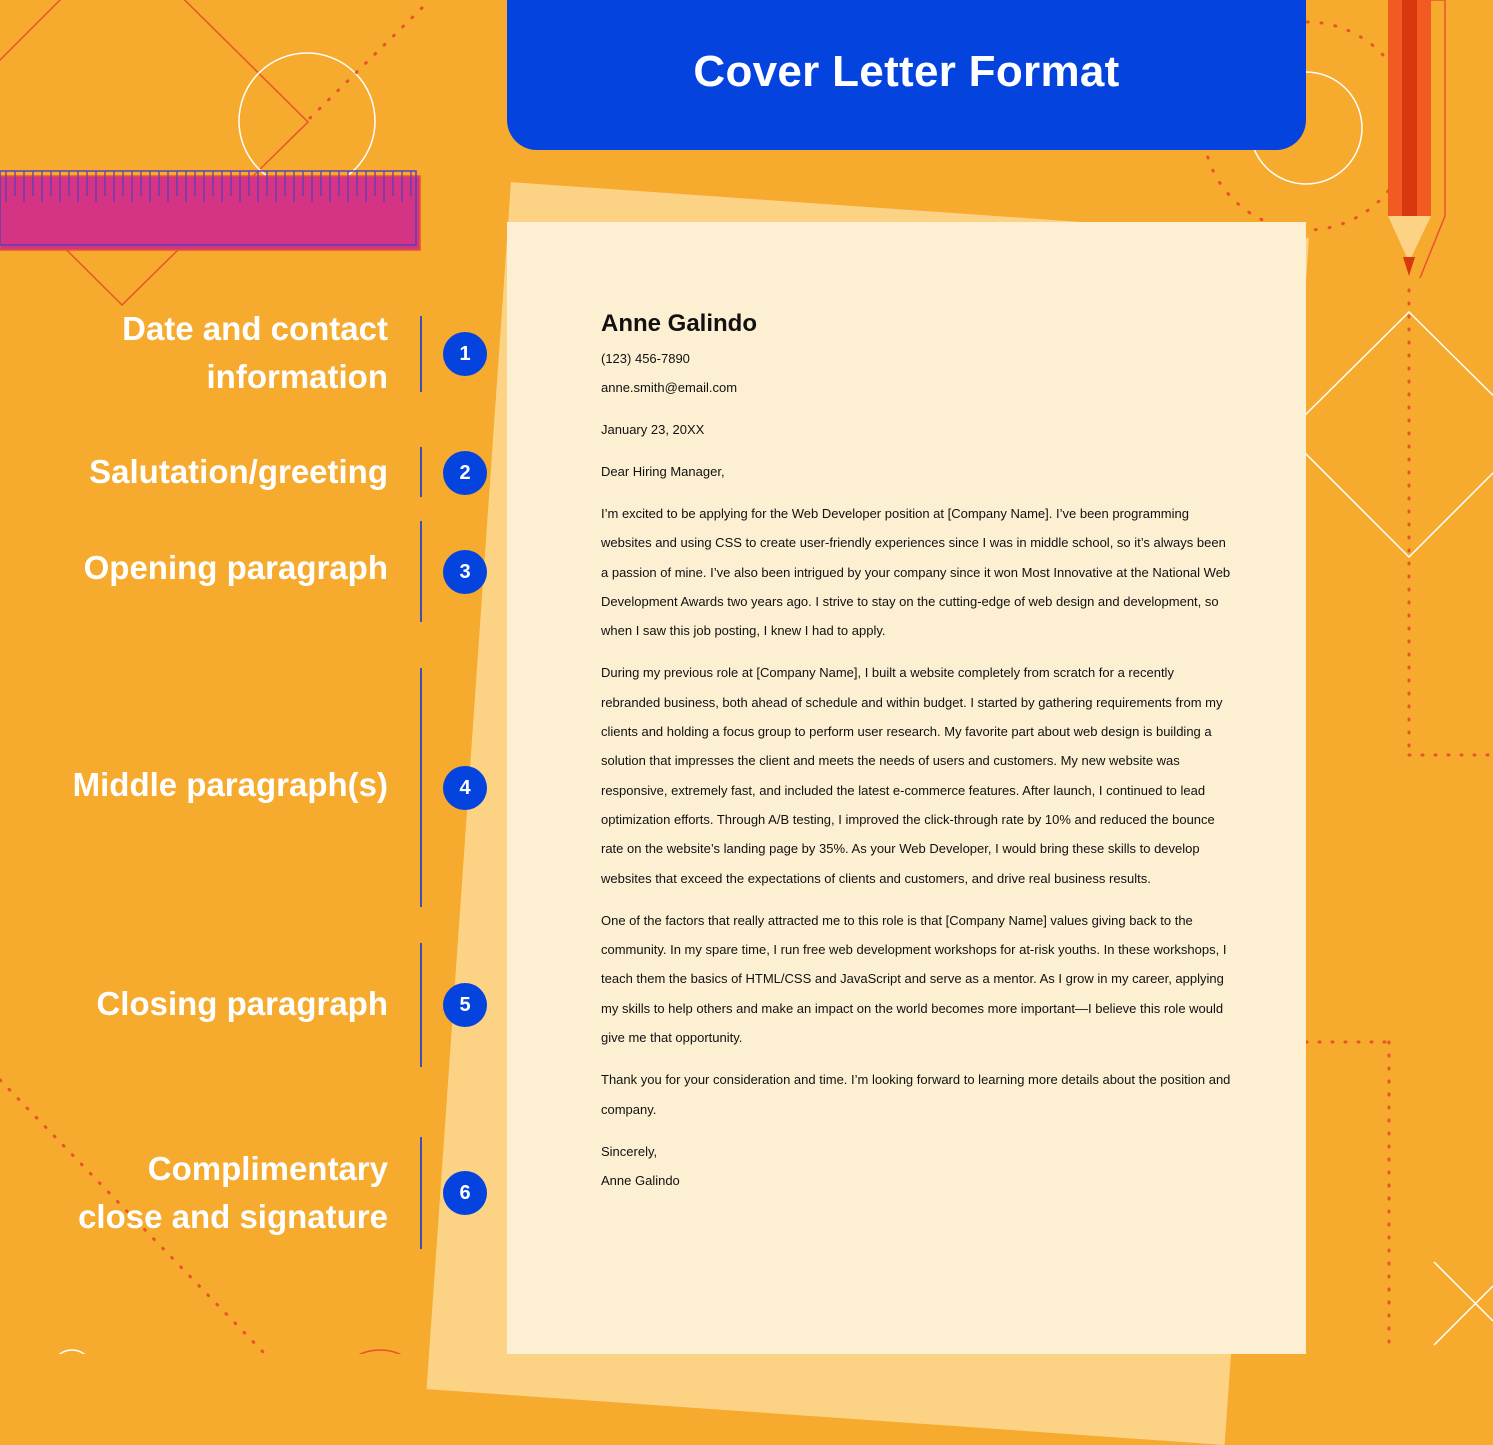 Image resolution: width=1493 pixels, height=1445 pixels. Describe the element at coordinates (238, 471) in the screenshot. I see `section-label-salutation: Salutation/greeting` at that location.